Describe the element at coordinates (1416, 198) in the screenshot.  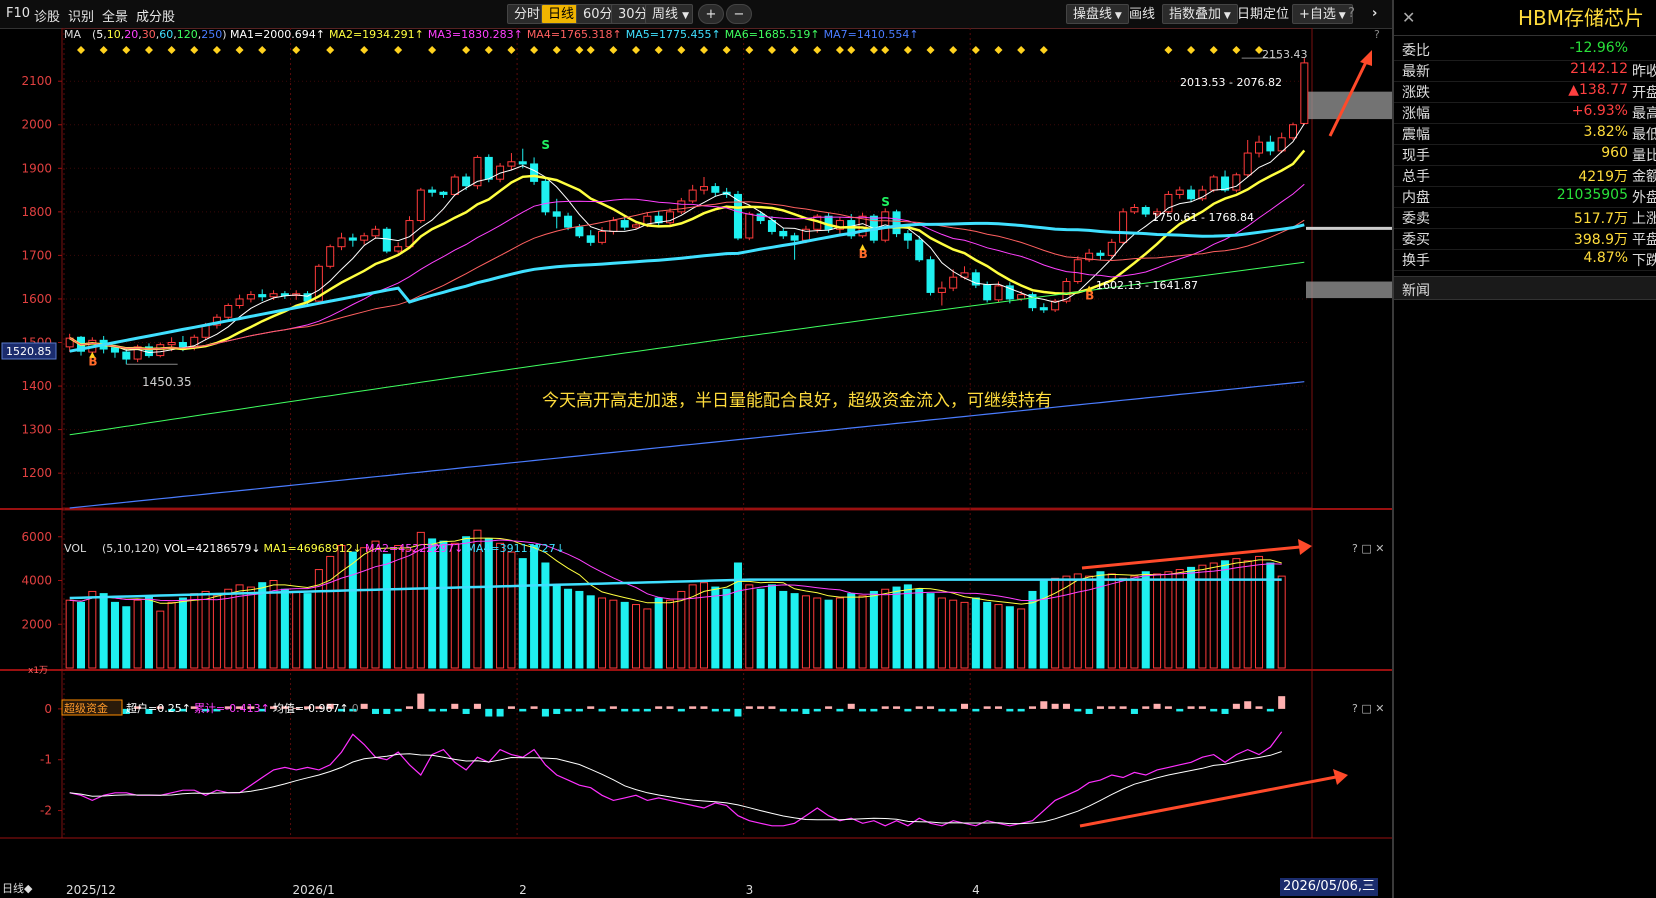
I see `quote-label: 内盘` at that location.